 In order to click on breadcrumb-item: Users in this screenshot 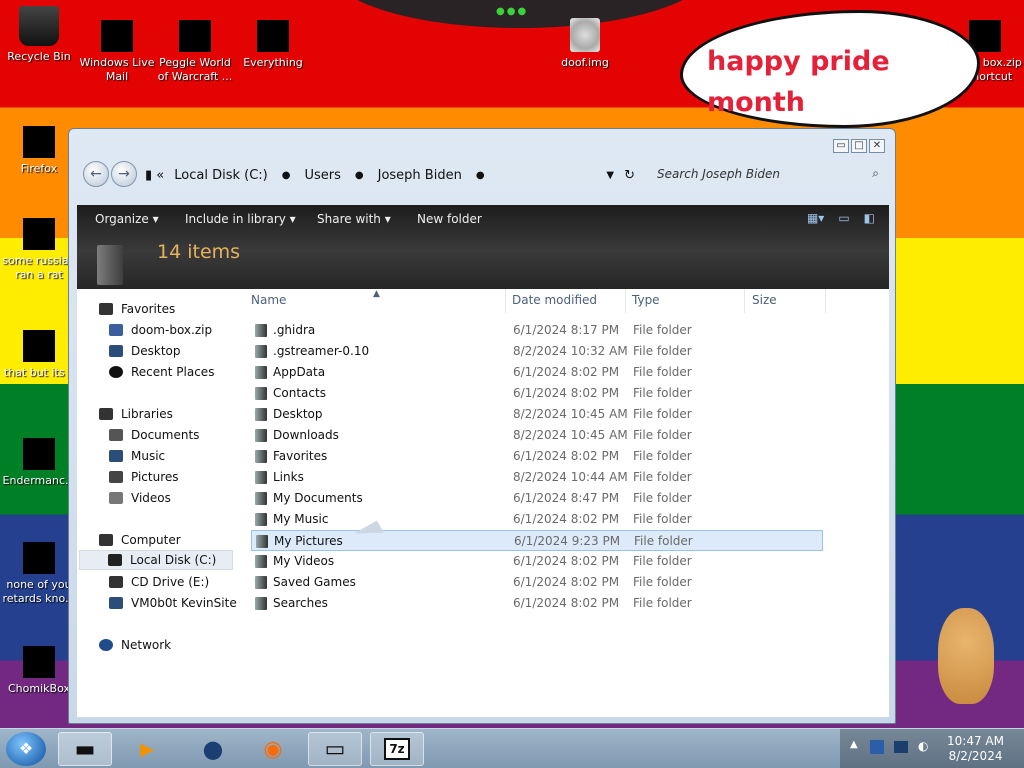, I will do `click(322, 175)`.